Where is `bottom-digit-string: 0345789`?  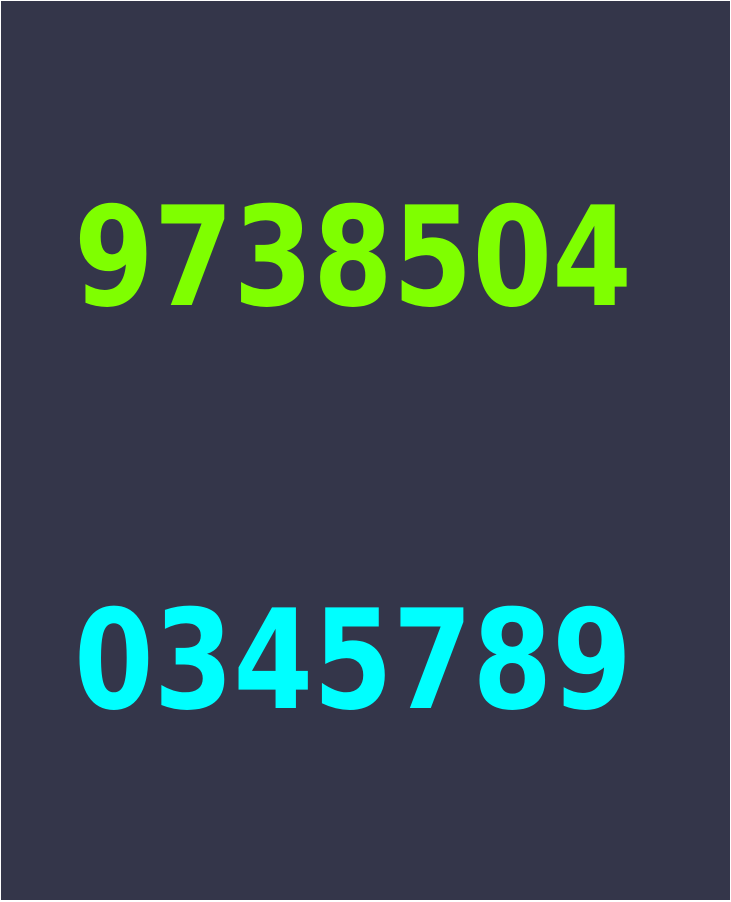
bottom-digit-string: 0345789 is located at coordinates (353, 660).